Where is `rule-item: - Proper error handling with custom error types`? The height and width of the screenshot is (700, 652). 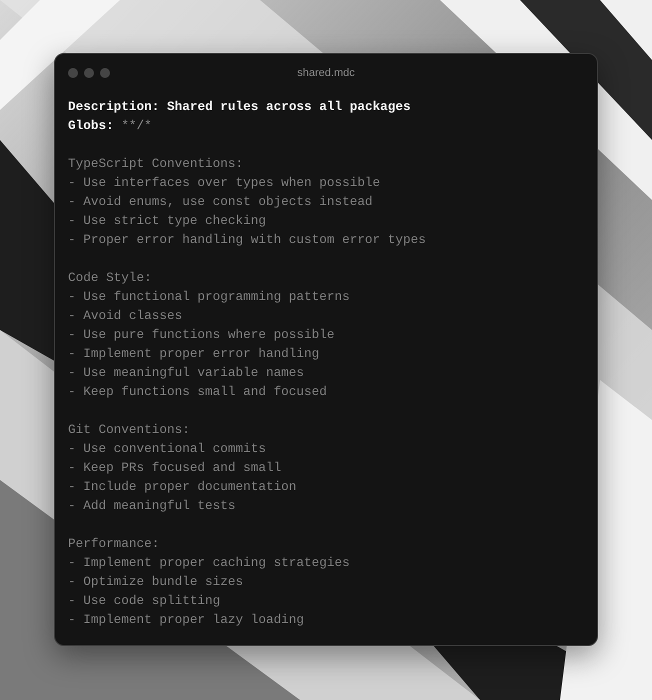
rule-item: - Proper error handling with custom error types is located at coordinates (247, 239).